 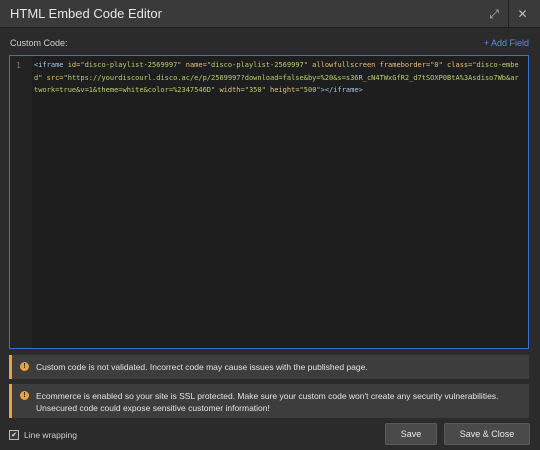 What do you see at coordinates (55, 77) in the screenshot?
I see `code-token: src=` at bounding box center [55, 77].